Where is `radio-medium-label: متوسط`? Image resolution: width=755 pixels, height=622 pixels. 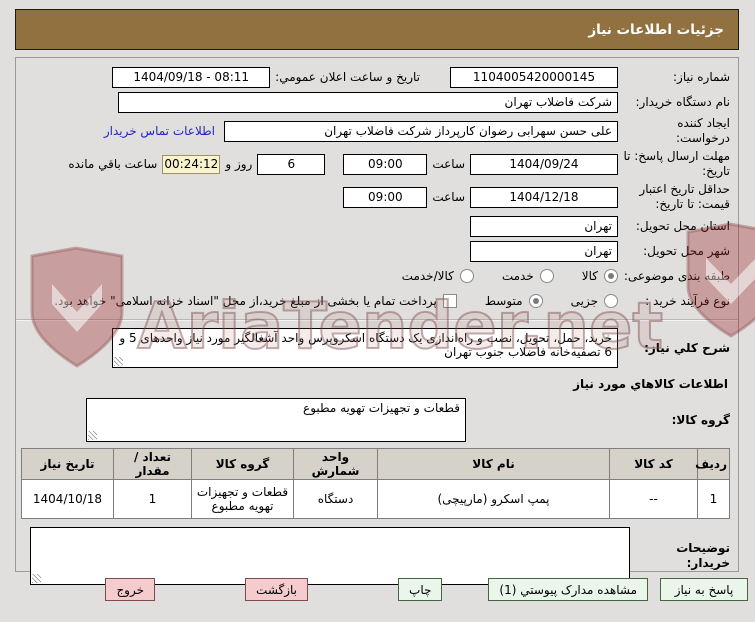 radio-medium-label: متوسط is located at coordinates (503, 301).